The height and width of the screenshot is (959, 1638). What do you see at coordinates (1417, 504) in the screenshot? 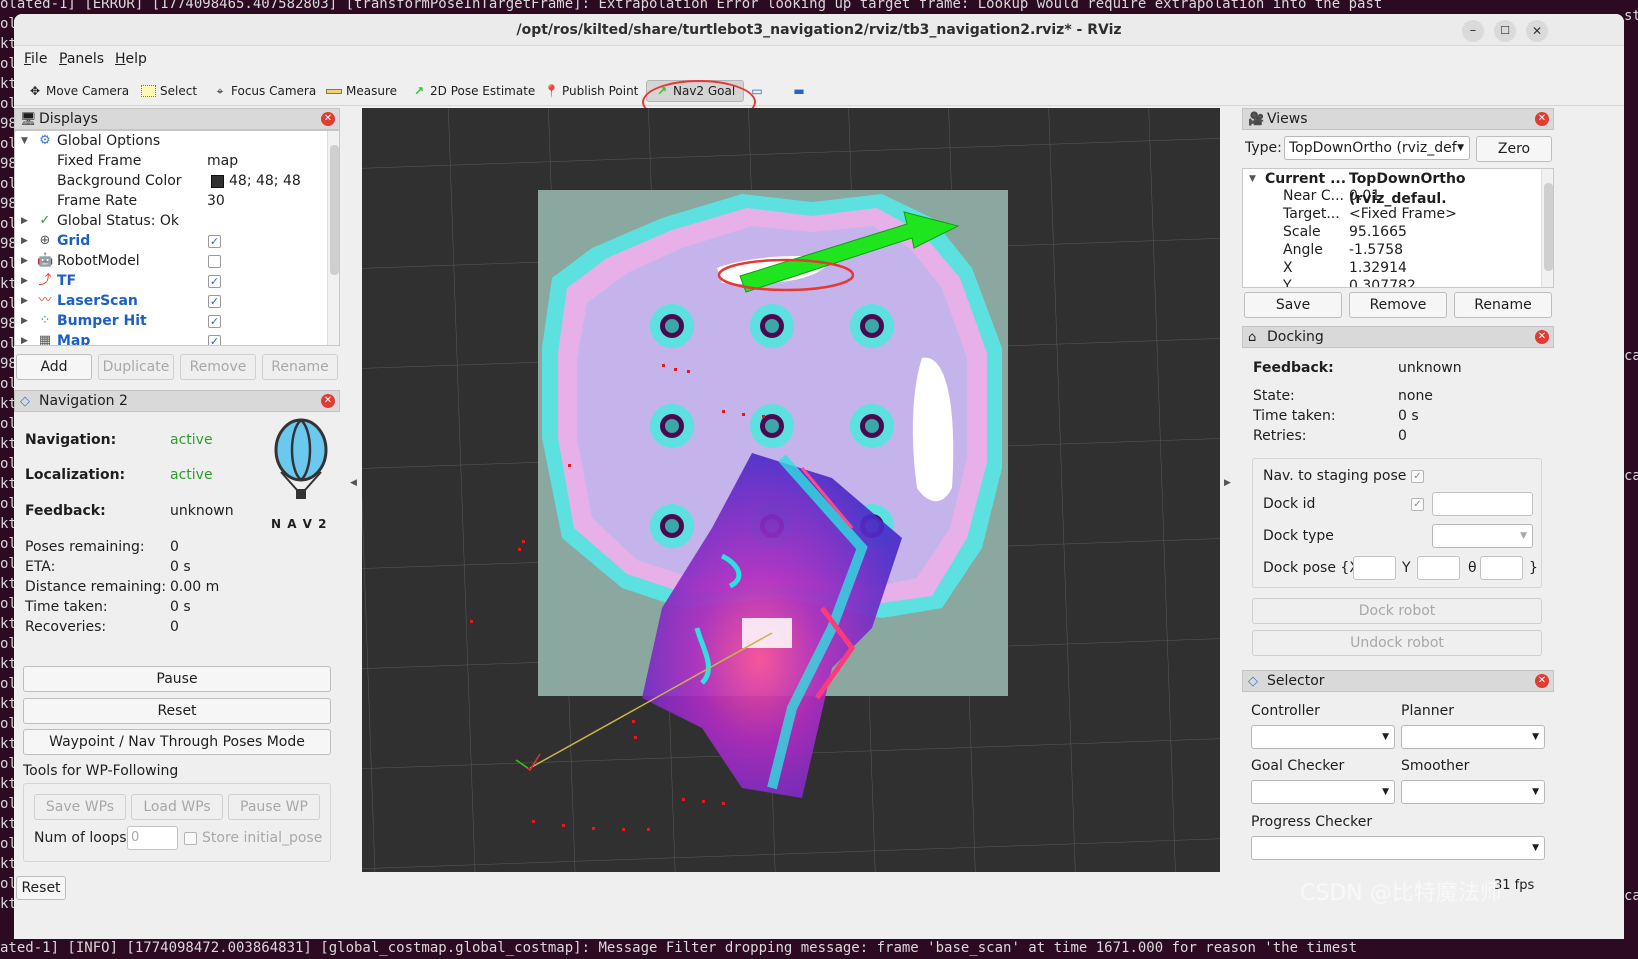
I see `dock-id-checkbox: ✓` at bounding box center [1417, 504].